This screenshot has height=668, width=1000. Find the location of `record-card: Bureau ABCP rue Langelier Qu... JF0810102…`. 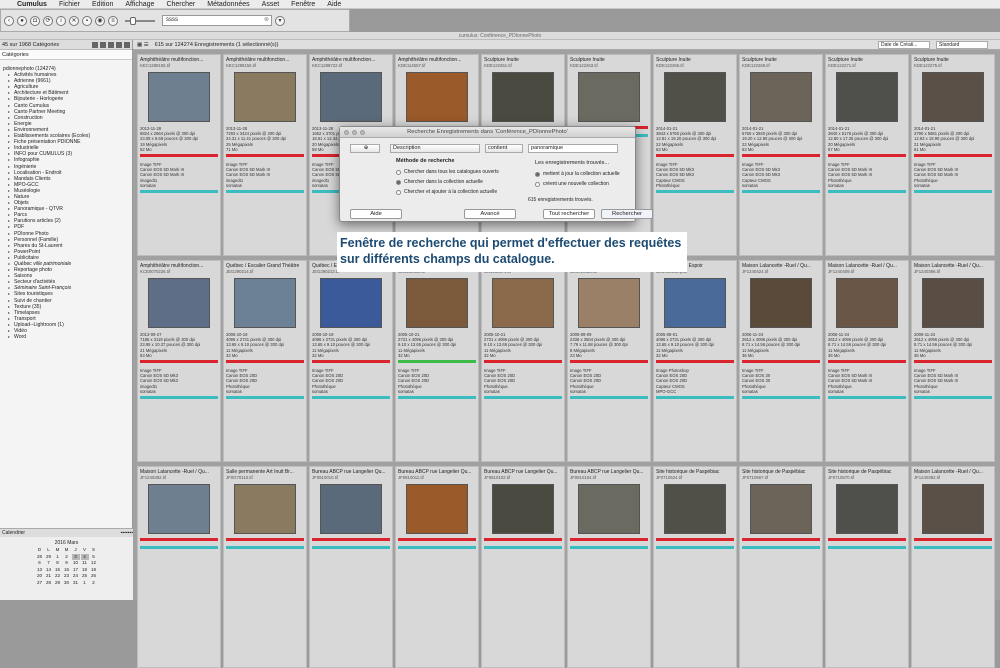

record-card: Bureau ABCP rue Langelier Qu... JF0810102… is located at coordinates (523, 567).